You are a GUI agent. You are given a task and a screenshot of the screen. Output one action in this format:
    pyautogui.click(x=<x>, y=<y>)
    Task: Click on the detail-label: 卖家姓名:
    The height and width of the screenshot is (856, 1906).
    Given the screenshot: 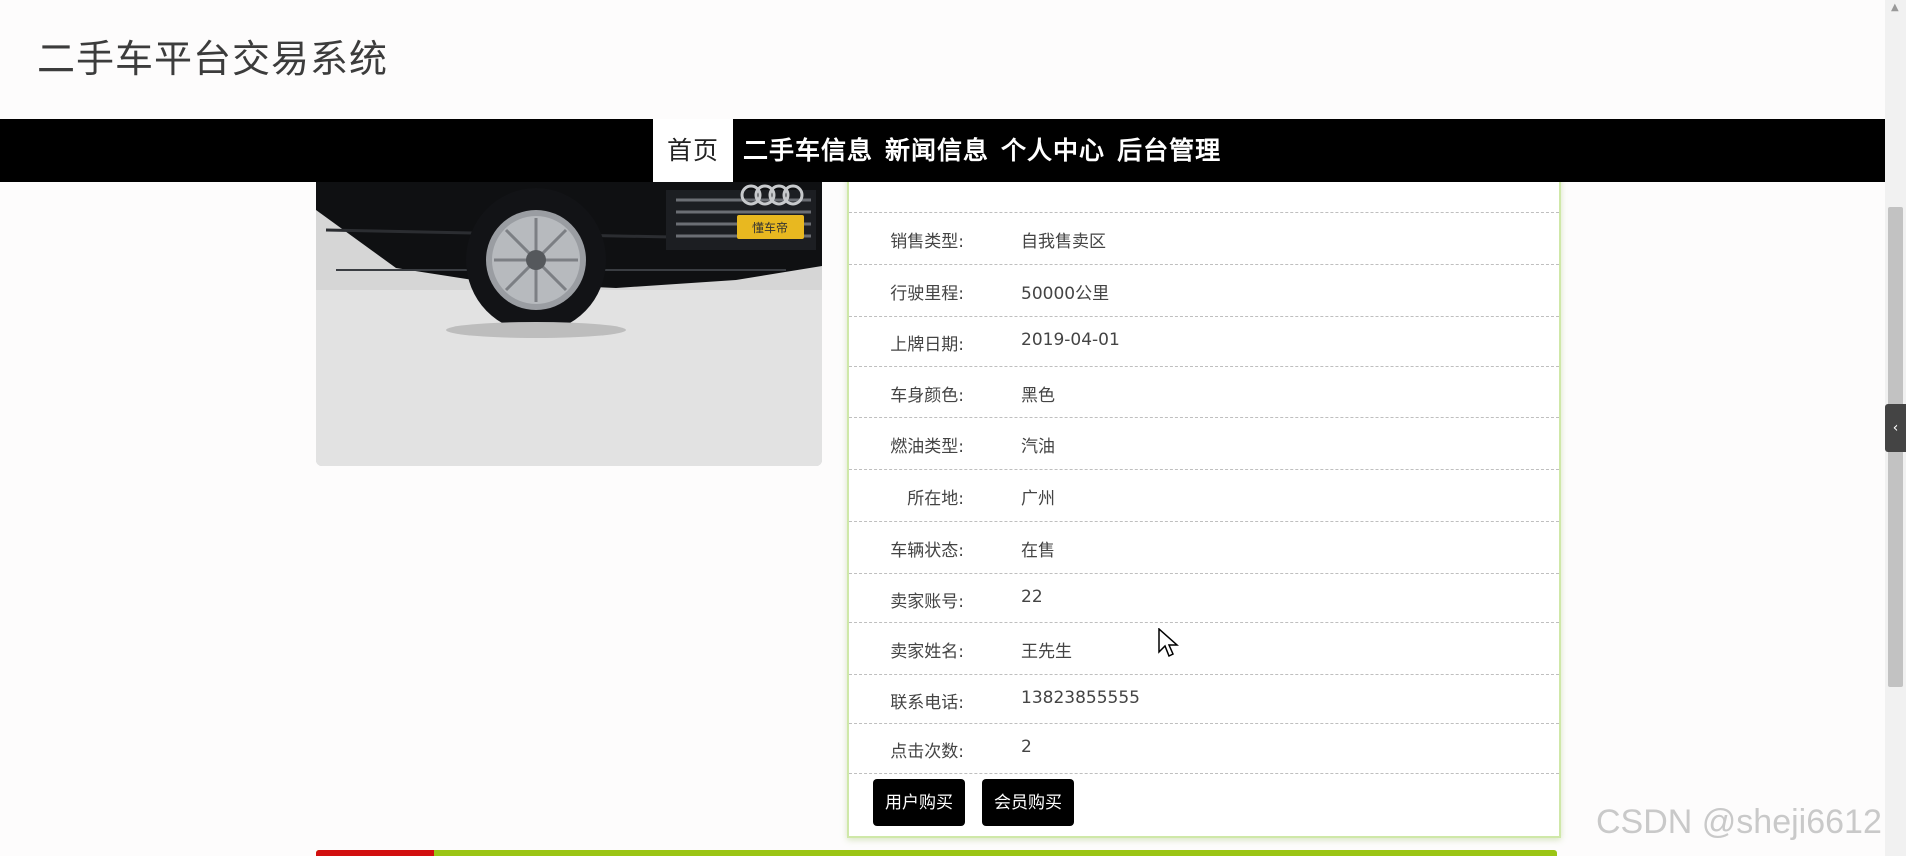 What is the action you would take?
    pyautogui.click(x=927, y=652)
    